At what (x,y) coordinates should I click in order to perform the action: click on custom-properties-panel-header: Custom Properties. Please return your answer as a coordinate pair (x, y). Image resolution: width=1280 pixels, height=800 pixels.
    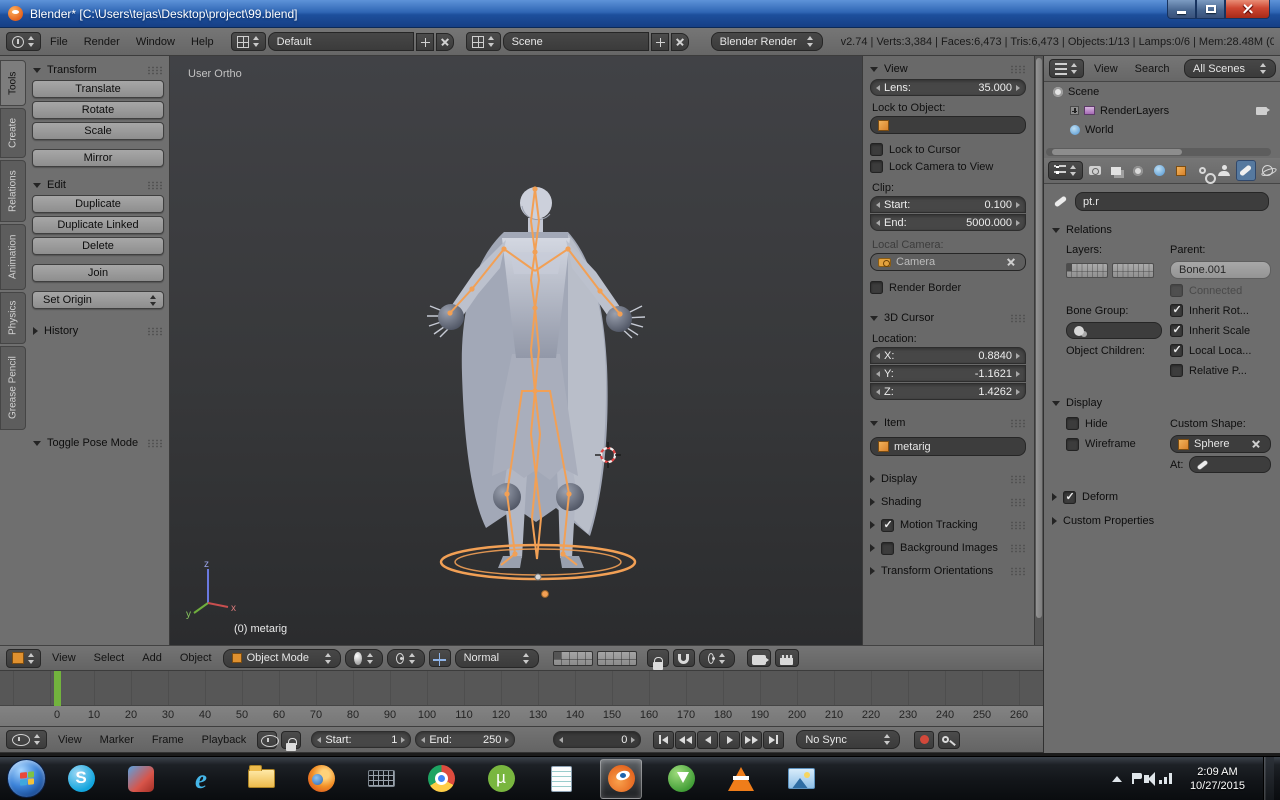
    Looking at the image, I should click on (1161, 521).